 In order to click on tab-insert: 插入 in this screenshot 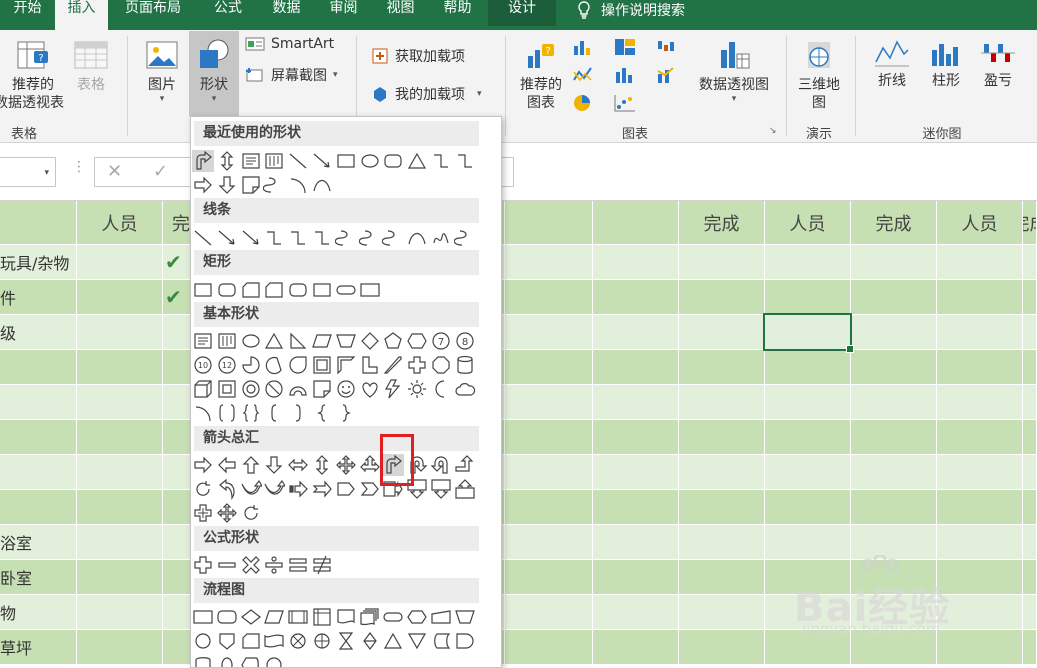, I will do `click(81, 15)`.